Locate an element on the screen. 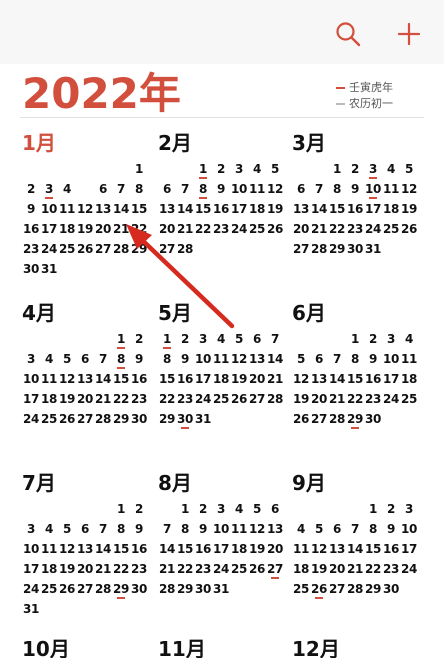 The width and height of the screenshot is (444, 658). day-cell: 4 is located at coordinates (49, 360).